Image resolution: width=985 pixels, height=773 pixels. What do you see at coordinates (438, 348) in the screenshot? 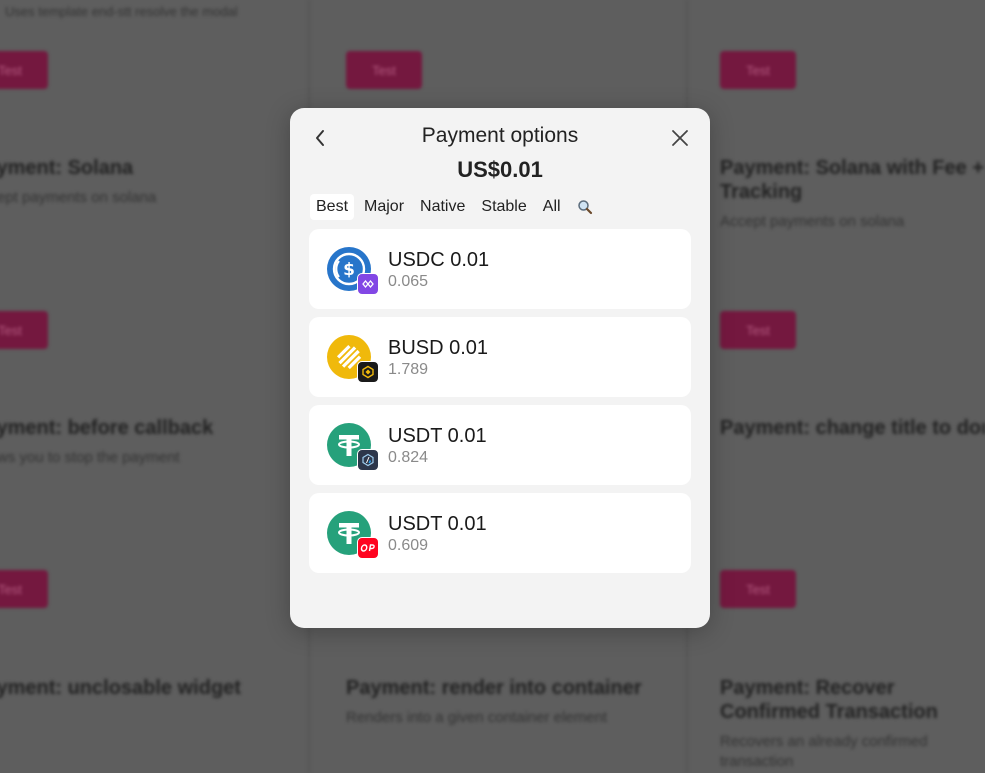
I see `token-name: BUSD 0.01` at bounding box center [438, 348].